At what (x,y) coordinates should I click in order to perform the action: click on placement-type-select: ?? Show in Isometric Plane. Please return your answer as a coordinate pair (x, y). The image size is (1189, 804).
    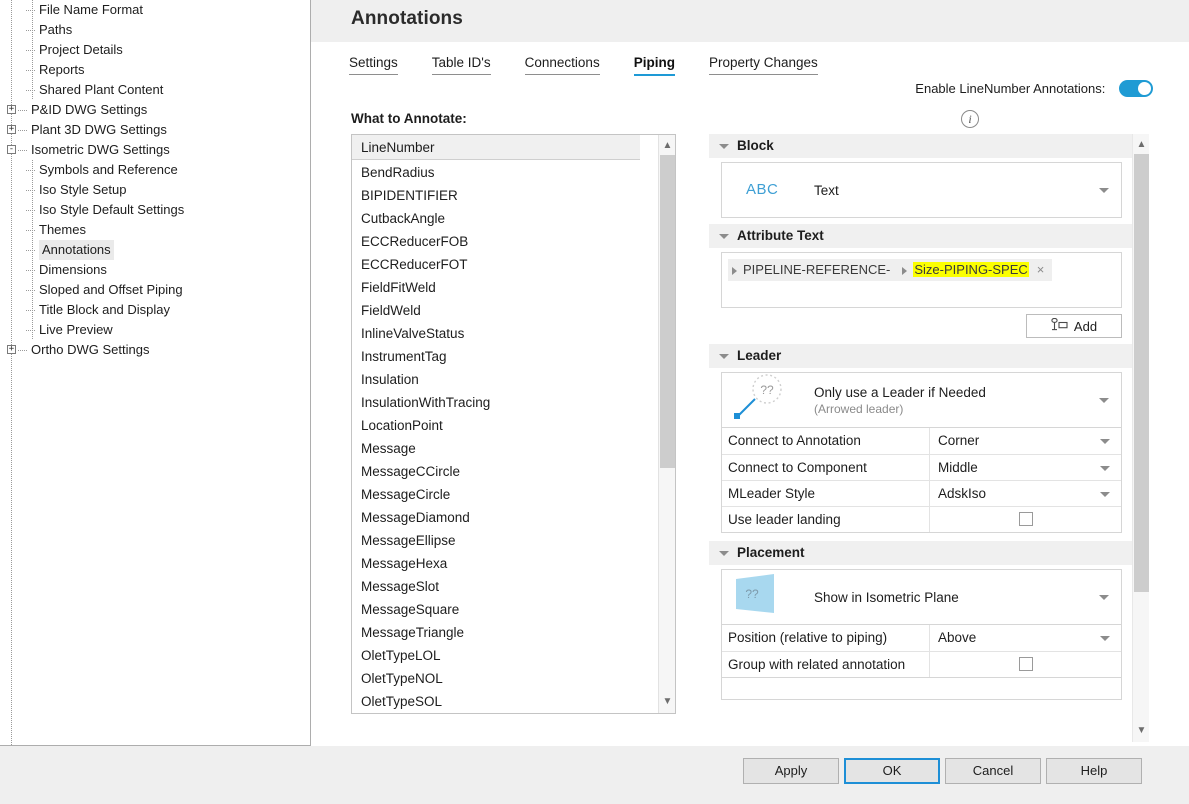
    Looking at the image, I should click on (921, 597).